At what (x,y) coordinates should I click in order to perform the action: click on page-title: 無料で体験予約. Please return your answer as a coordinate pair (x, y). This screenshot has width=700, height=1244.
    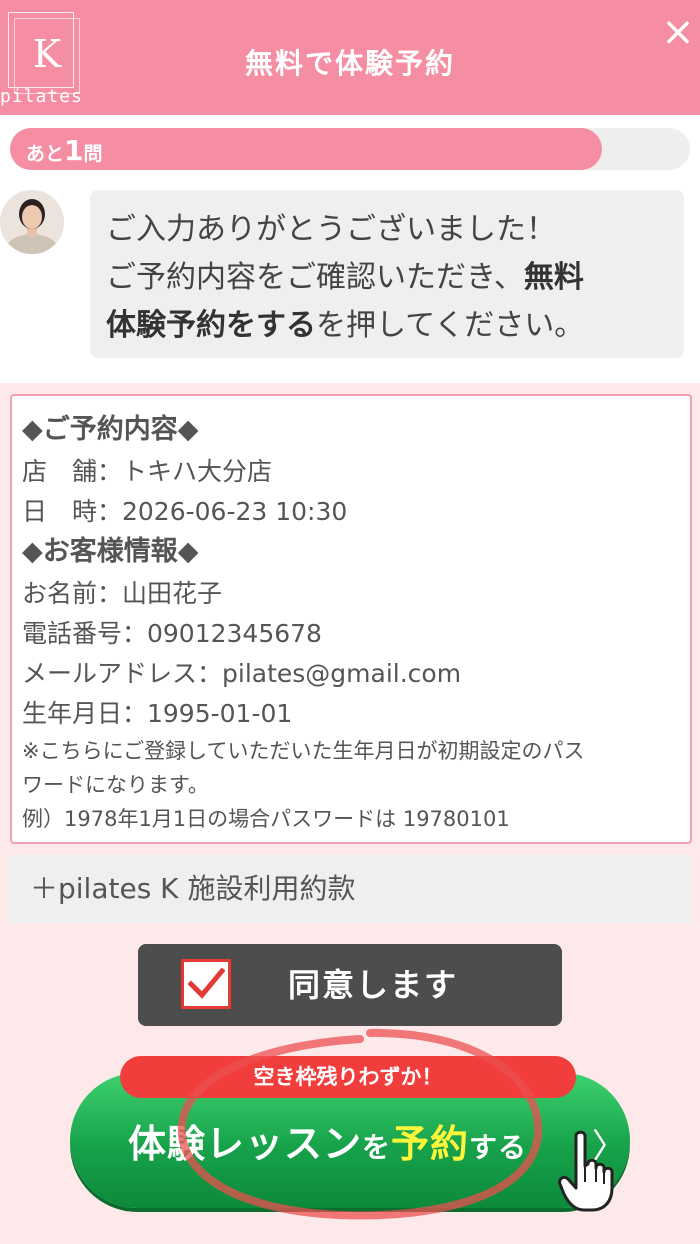
    Looking at the image, I should click on (349, 63).